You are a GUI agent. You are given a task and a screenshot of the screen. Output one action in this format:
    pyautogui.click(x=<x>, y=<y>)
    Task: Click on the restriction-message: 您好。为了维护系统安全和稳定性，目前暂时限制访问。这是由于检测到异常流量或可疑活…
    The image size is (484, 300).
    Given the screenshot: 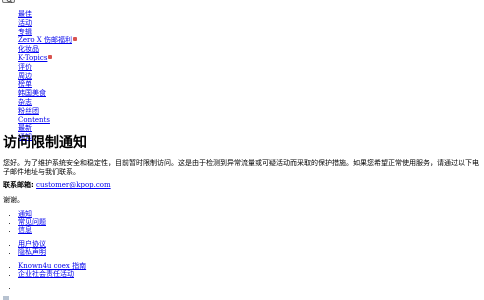 What is the action you would take?
    pyautogui.click(x=241, y=167)
    